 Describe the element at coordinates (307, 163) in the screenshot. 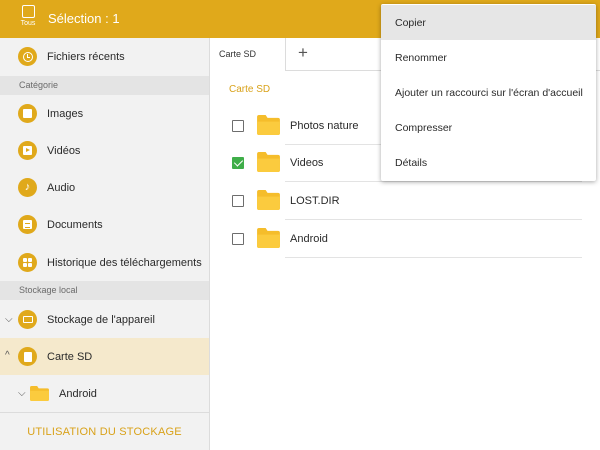

I see `file-name: Videos` at that location.